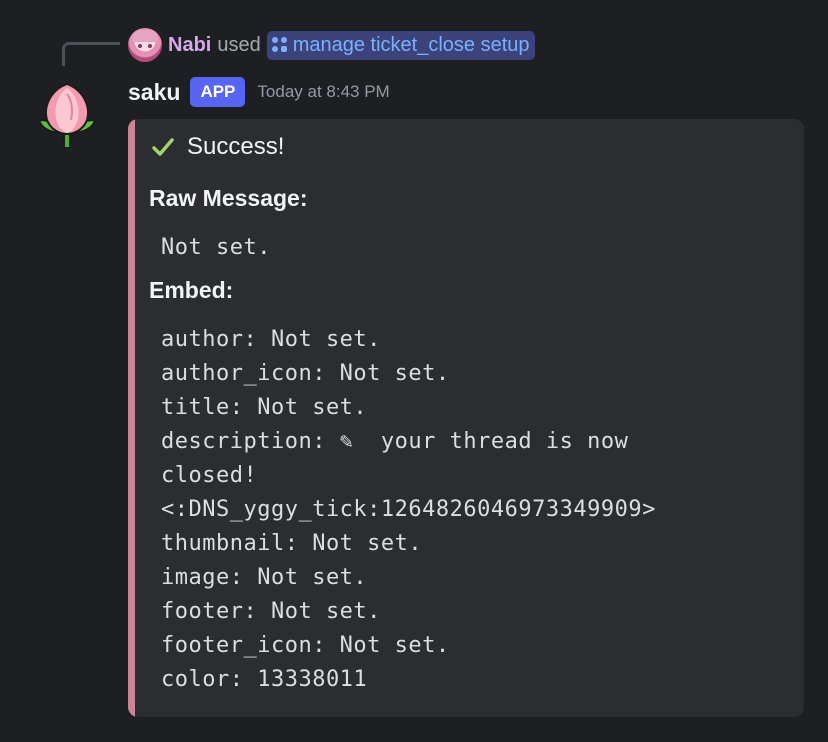  I want to click on message-header: saku APP Today at 8:43 PM, so click(259, 92).